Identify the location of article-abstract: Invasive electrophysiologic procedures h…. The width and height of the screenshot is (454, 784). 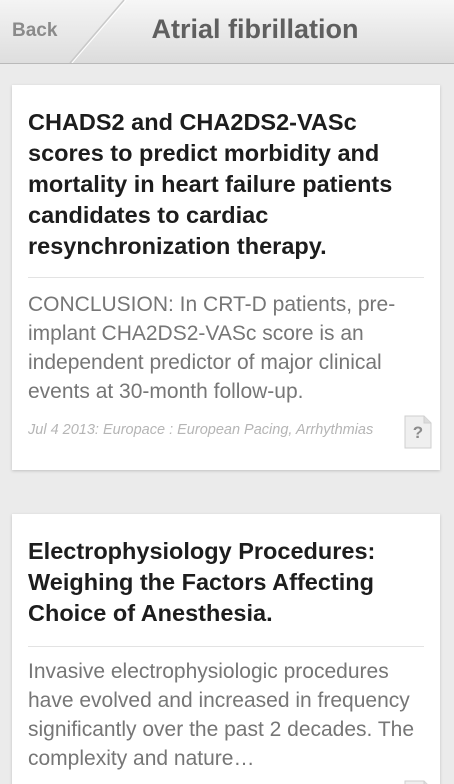
(221, 715).